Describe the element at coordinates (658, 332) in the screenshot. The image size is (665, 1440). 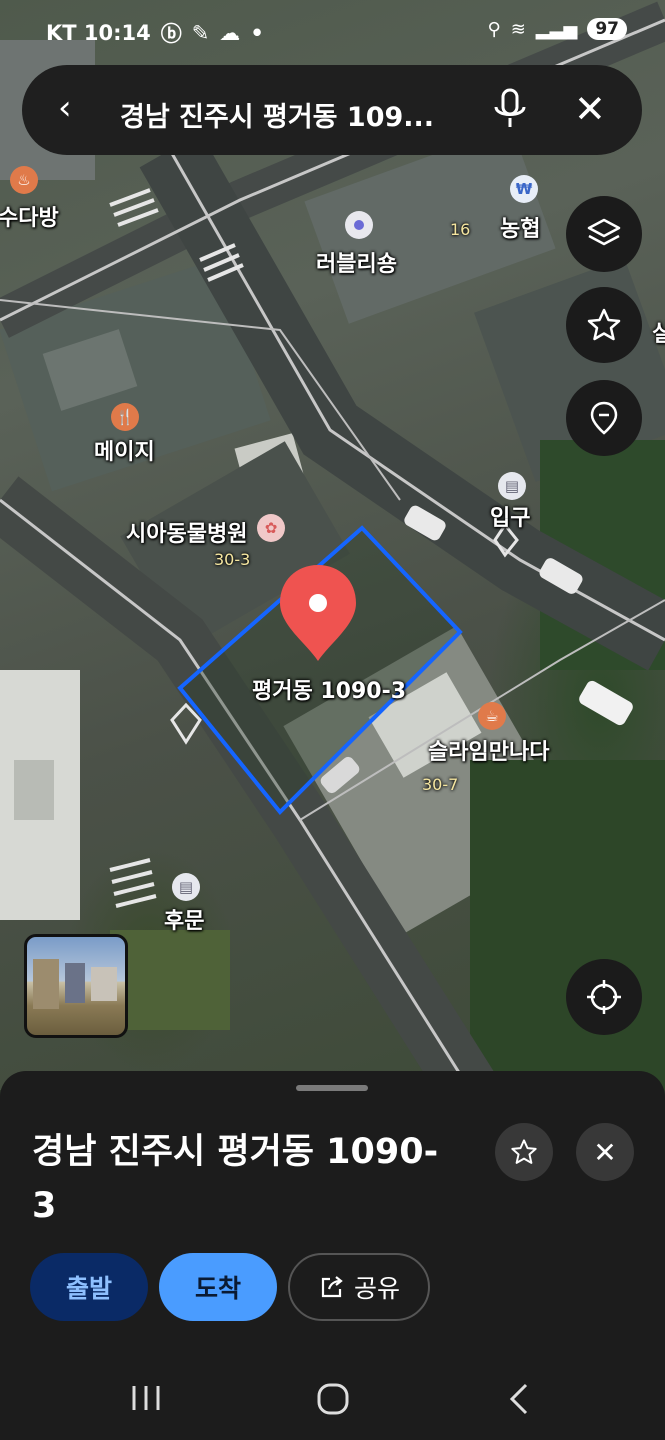
I see `poi-label-edge: 실` at that location.